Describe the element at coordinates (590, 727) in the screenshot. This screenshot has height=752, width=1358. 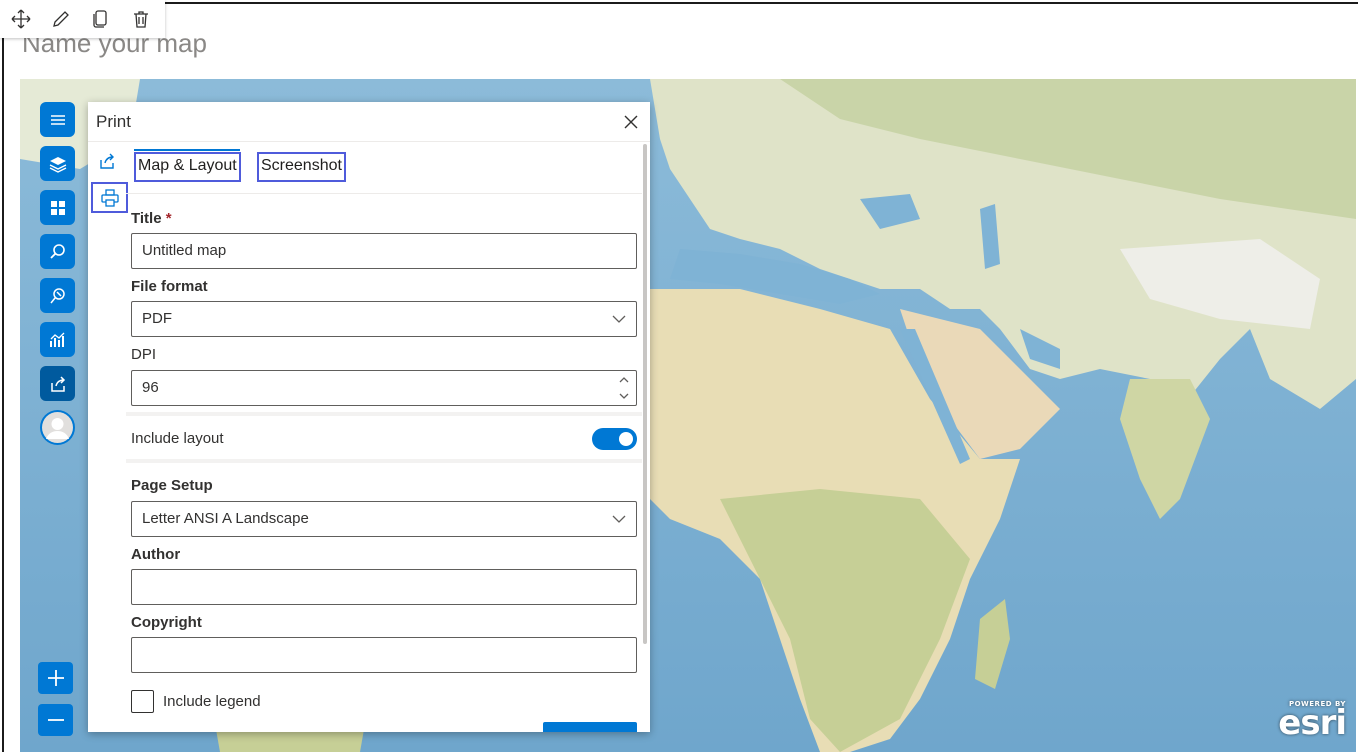
I see `print-submit-button` at that location.